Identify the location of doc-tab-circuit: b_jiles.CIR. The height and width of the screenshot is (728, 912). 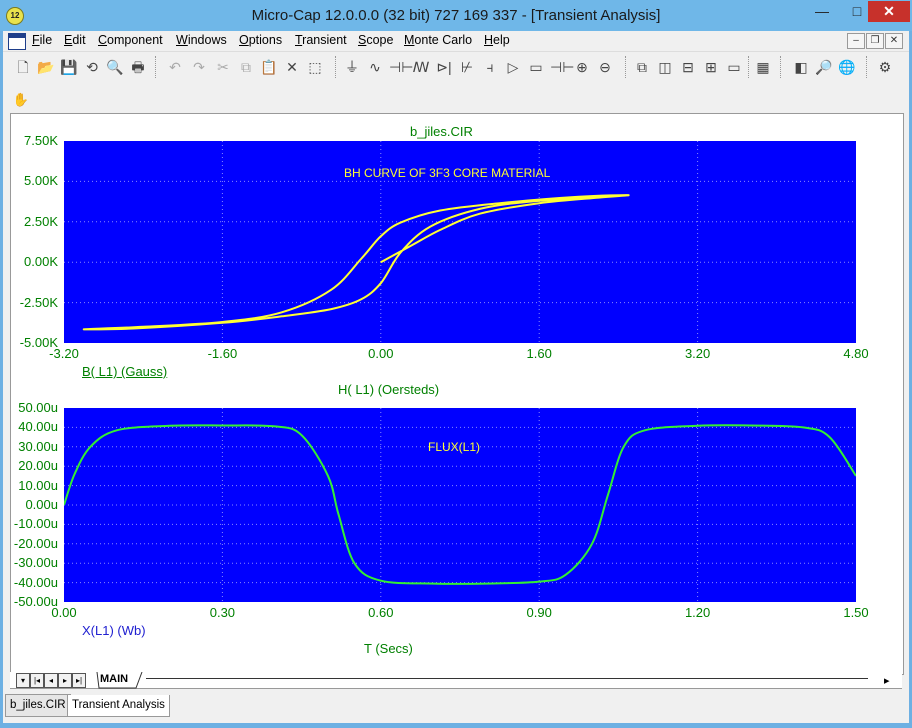
(38, 705).